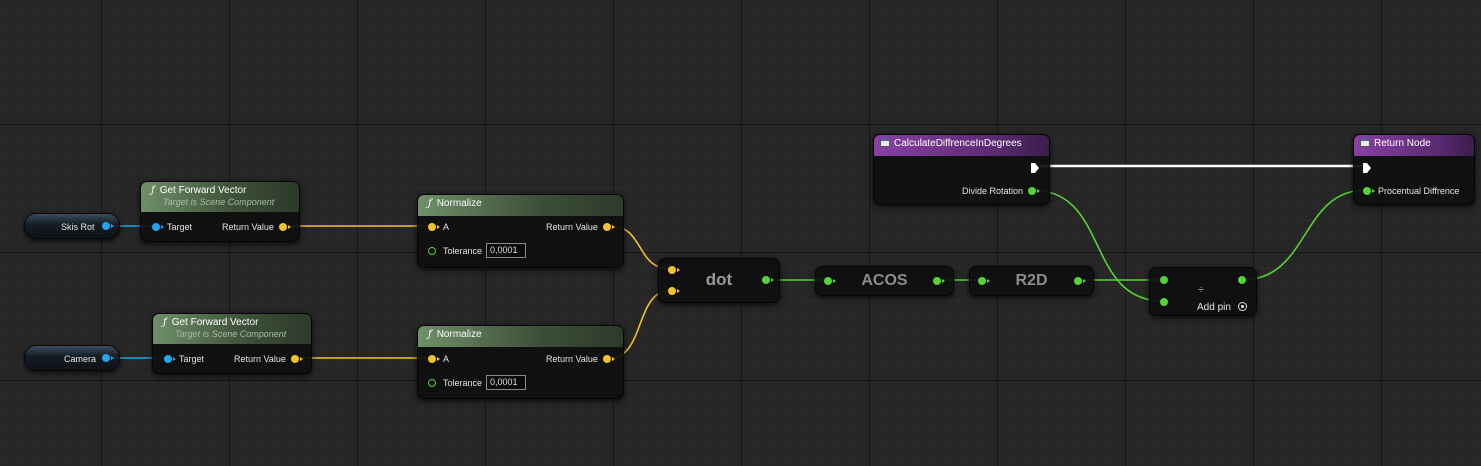 This screenshot has width=1481, height=466. Describe the element at coordinates (609, 359) in the screenshot. I see `normalize2-return-pin` at that location.